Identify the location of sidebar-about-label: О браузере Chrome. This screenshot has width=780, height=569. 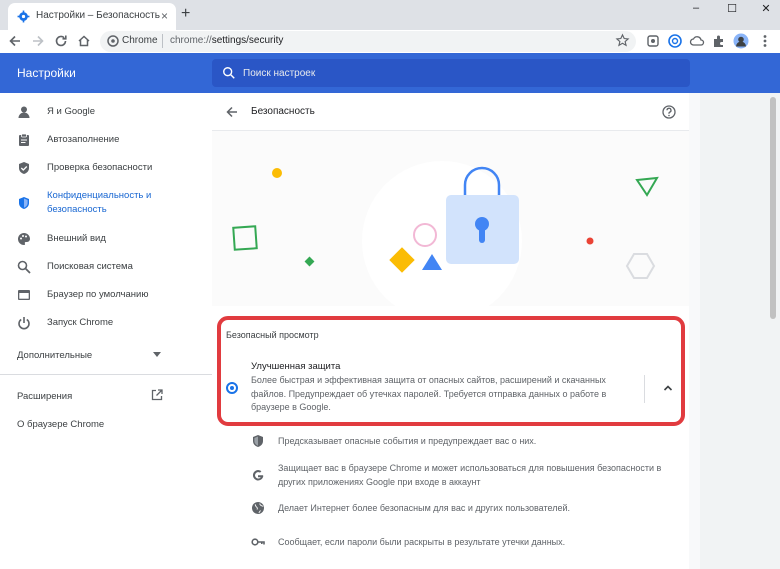
(61, 424).